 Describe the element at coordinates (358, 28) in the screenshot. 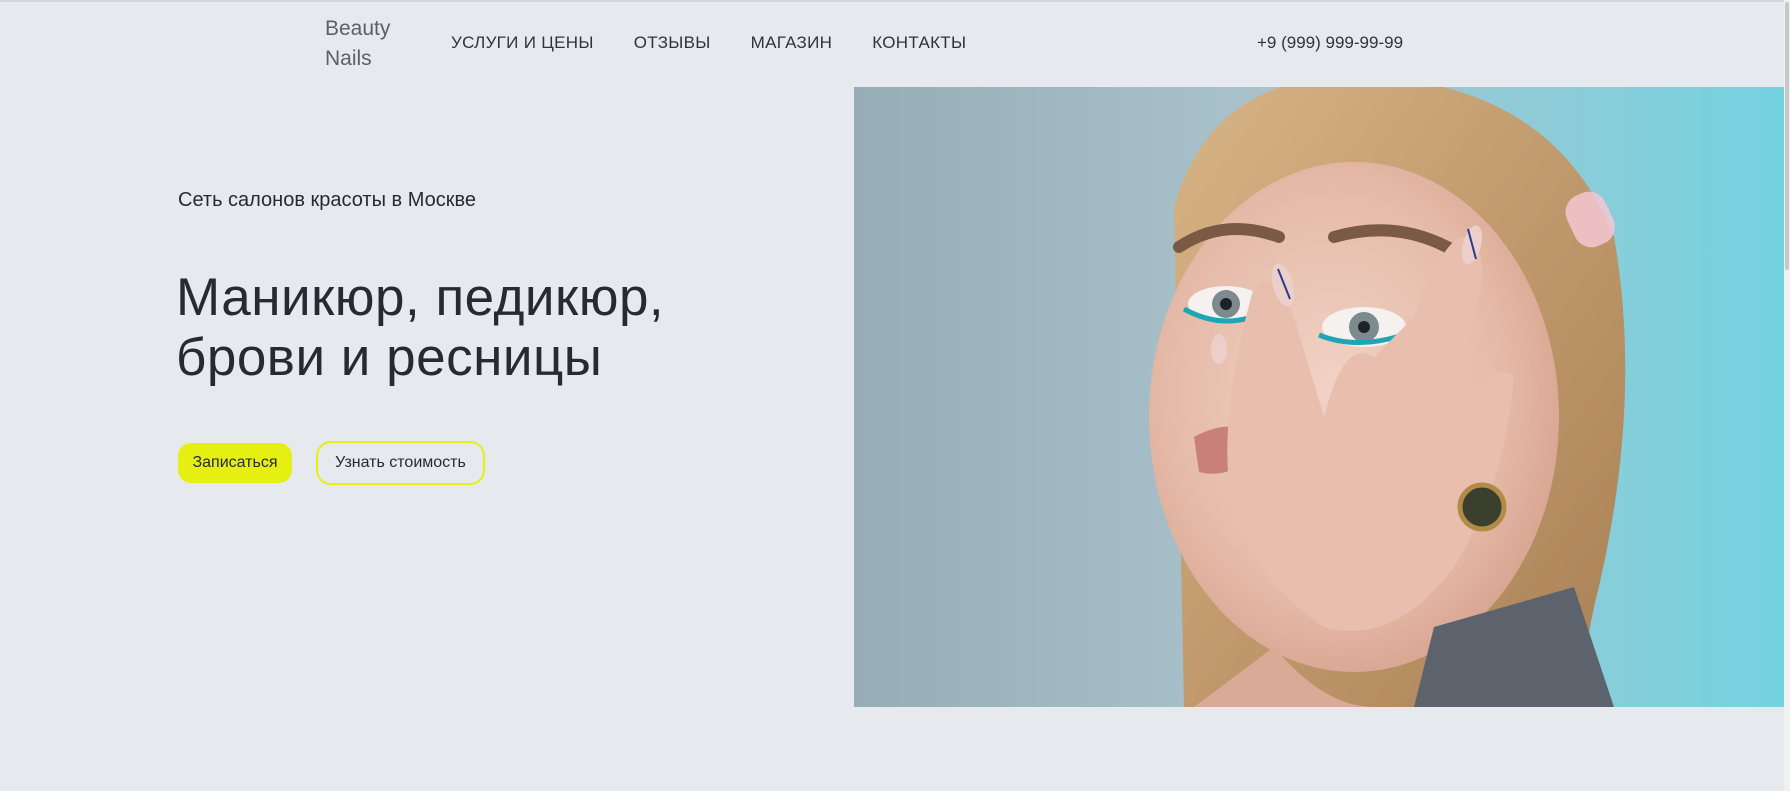

I see `logo-line-1: Beauty` at that location.